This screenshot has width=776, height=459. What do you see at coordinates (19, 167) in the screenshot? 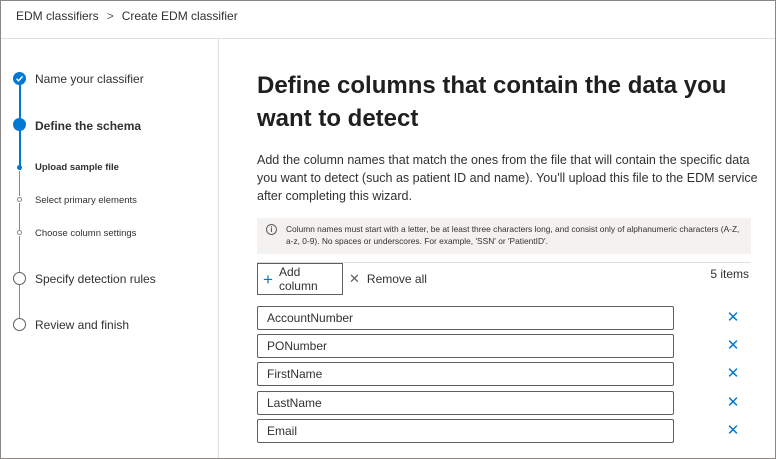
I see `substep-current-dot` at bounding box center [19, 167].